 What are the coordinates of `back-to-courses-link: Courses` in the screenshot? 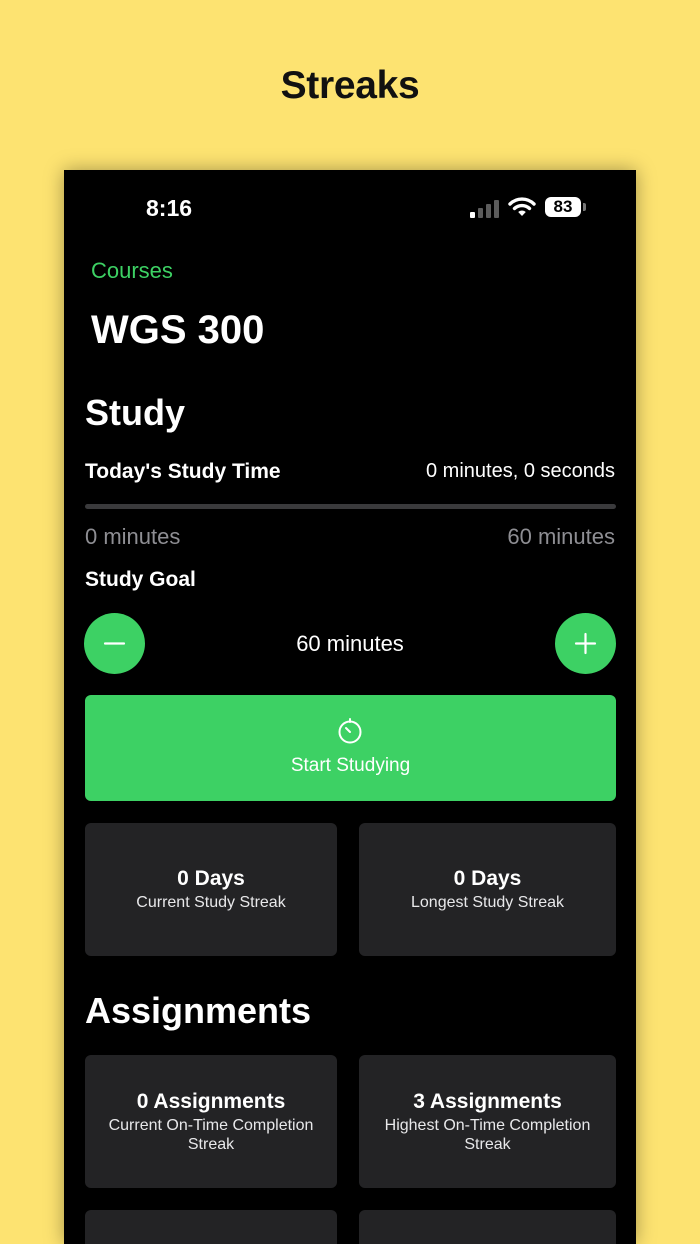 It's located at (132, 271).